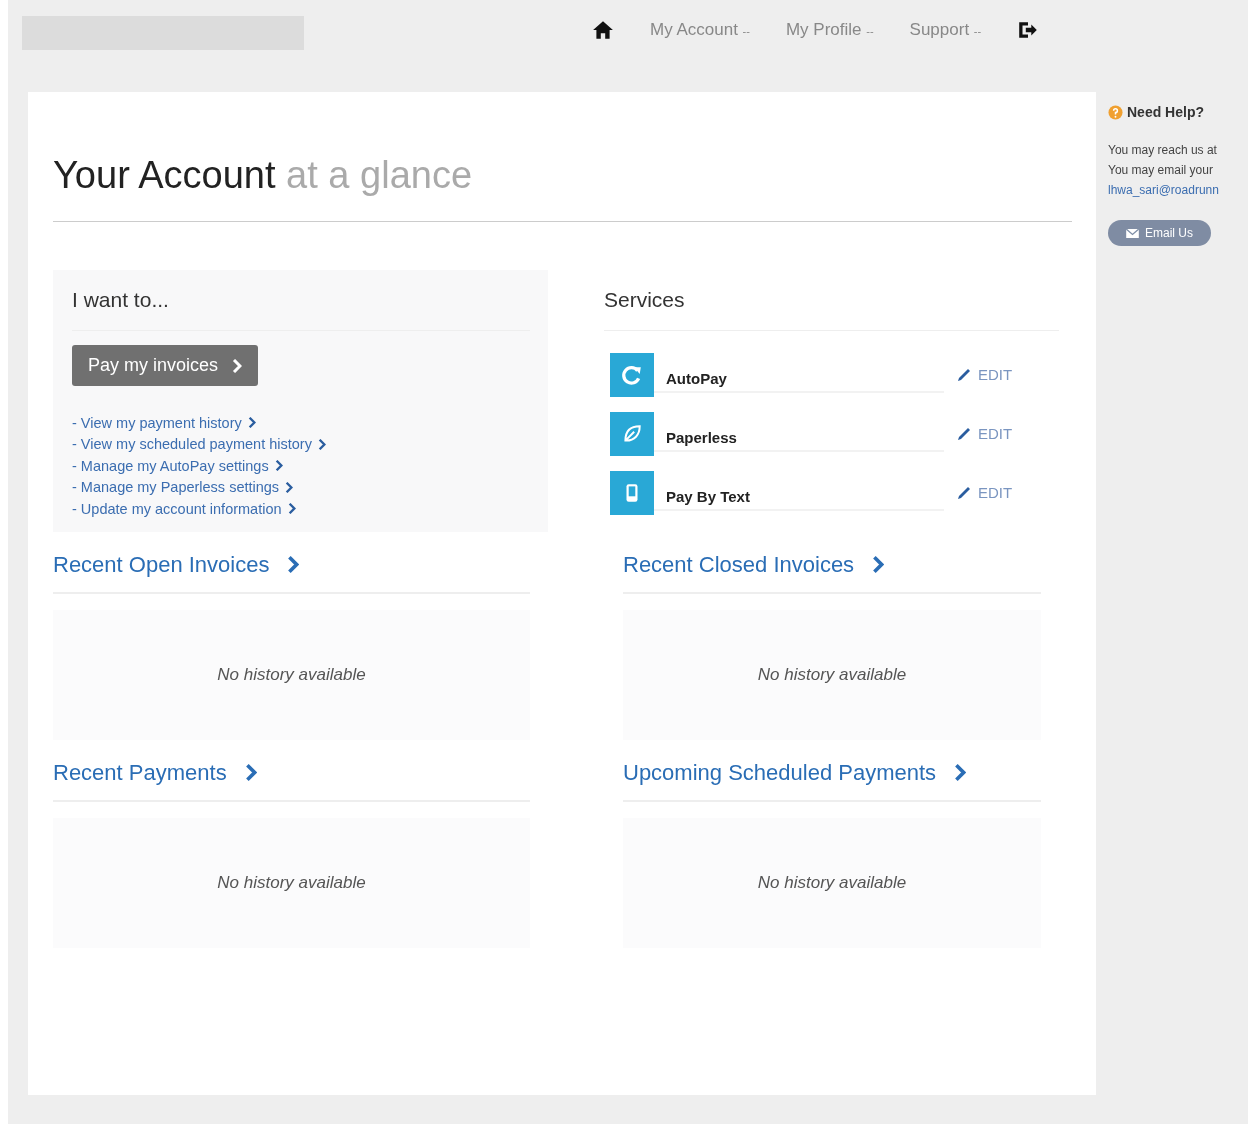  I want to click on help-icon, so click(1115, 112).